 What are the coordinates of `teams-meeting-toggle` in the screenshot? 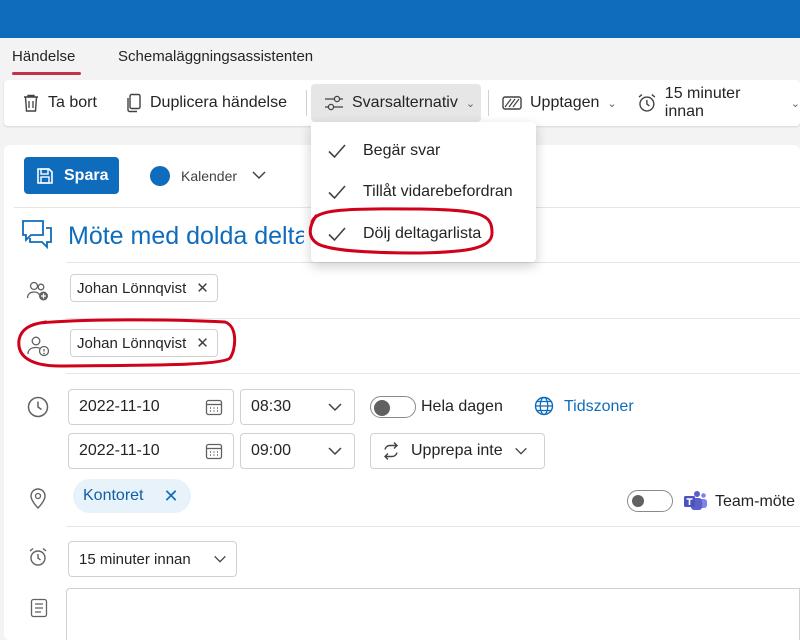 It's located at (650, 501).